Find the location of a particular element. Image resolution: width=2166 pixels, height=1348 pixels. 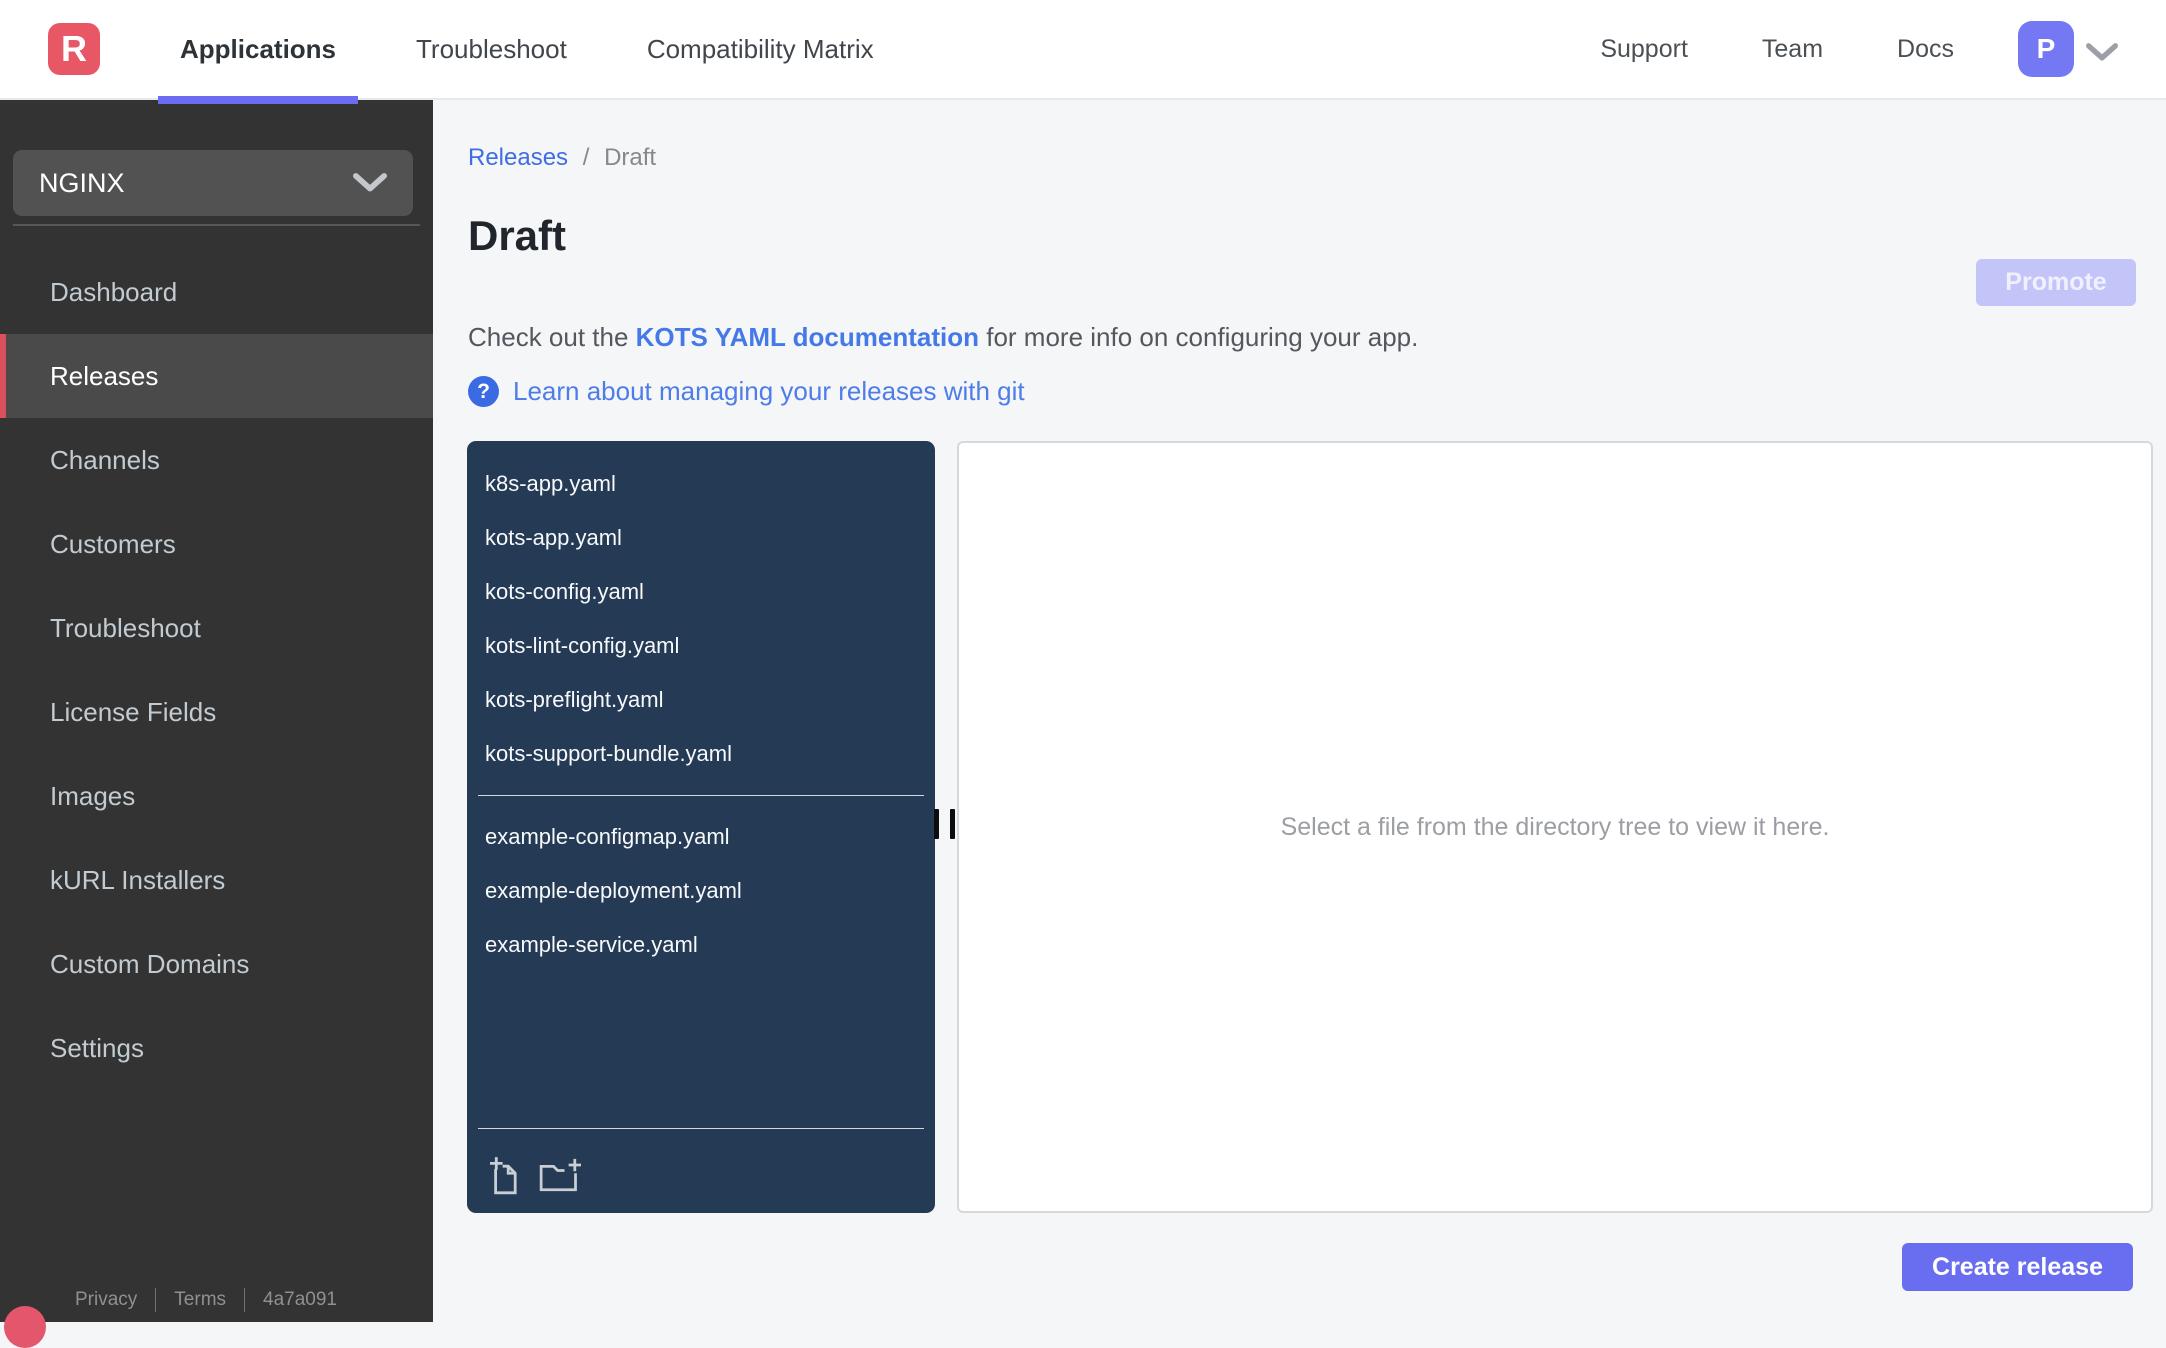

sidebar-item-custom-domains: Custom Domains is located at coordinates (216, 964).